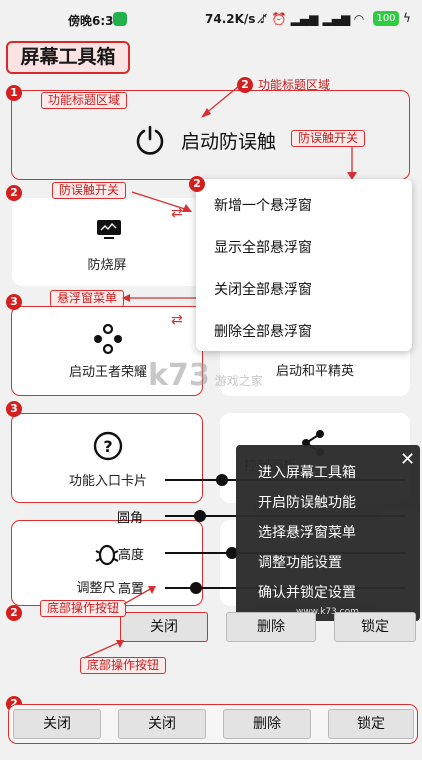 The height and width of the screenshot is (760, 422). I want to click on anti-burn-label: 防烧屏, so click(107, 265).